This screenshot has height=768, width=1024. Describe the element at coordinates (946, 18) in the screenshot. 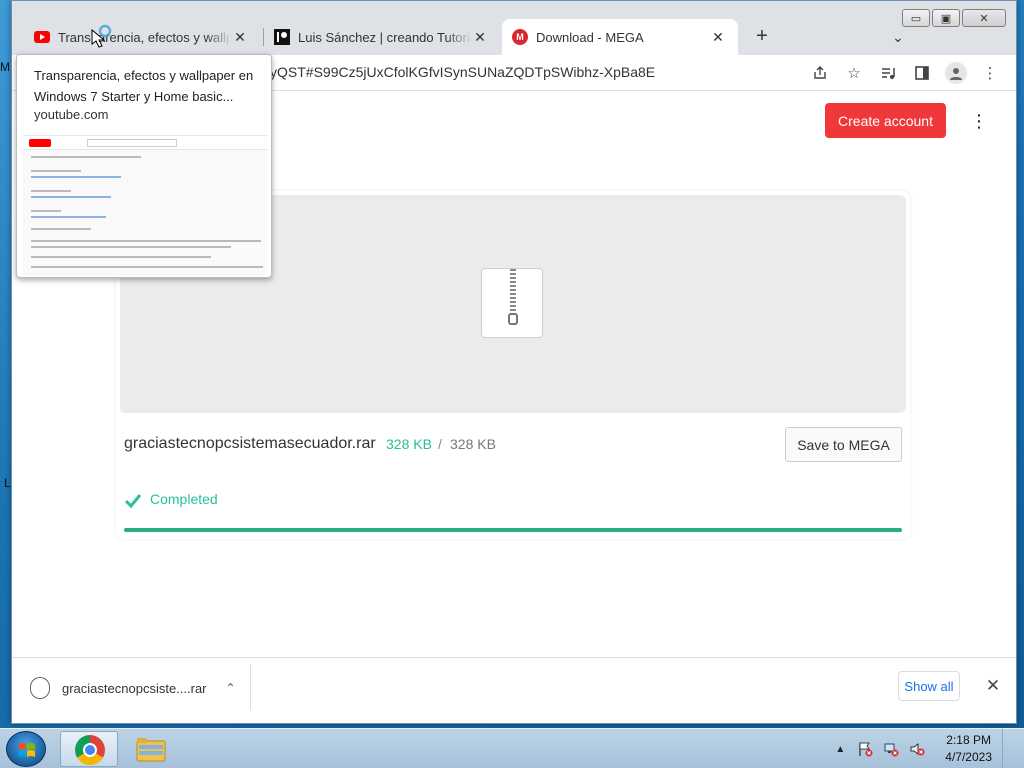

I see `maximize-button: ▣` at that location.